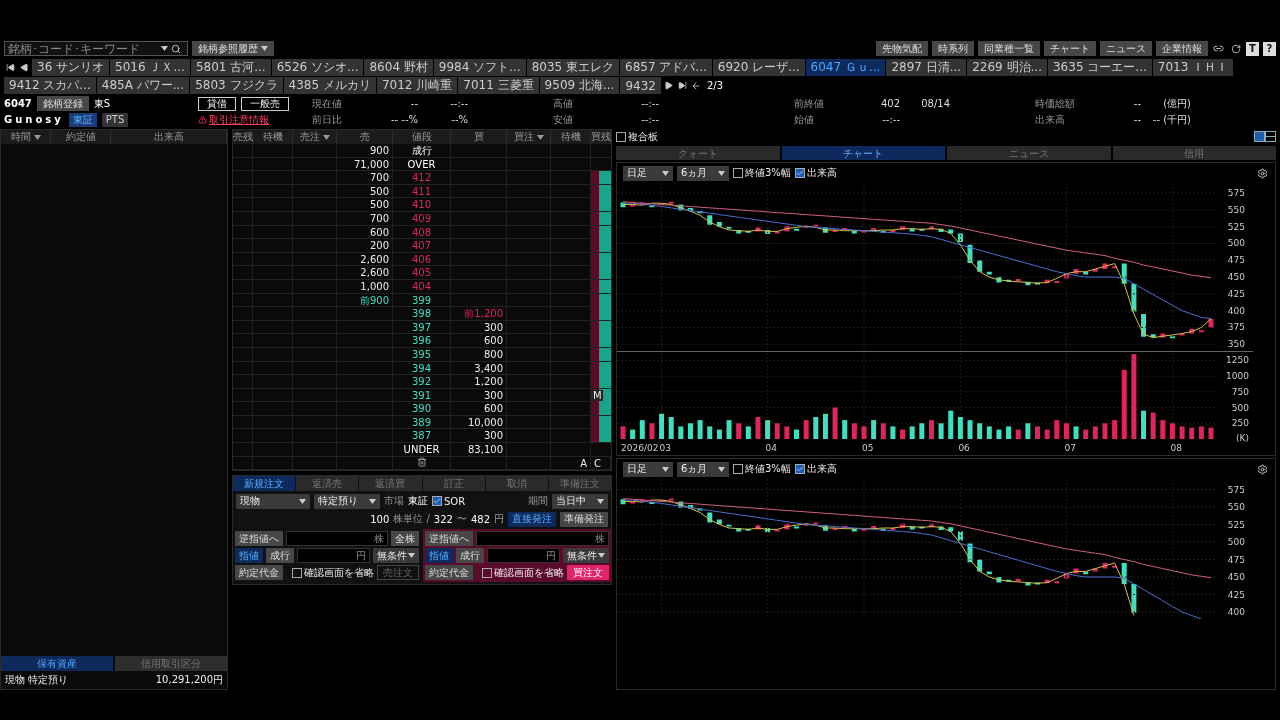  I want to click on toolbar-button: ニュース, so click(1126, 48).